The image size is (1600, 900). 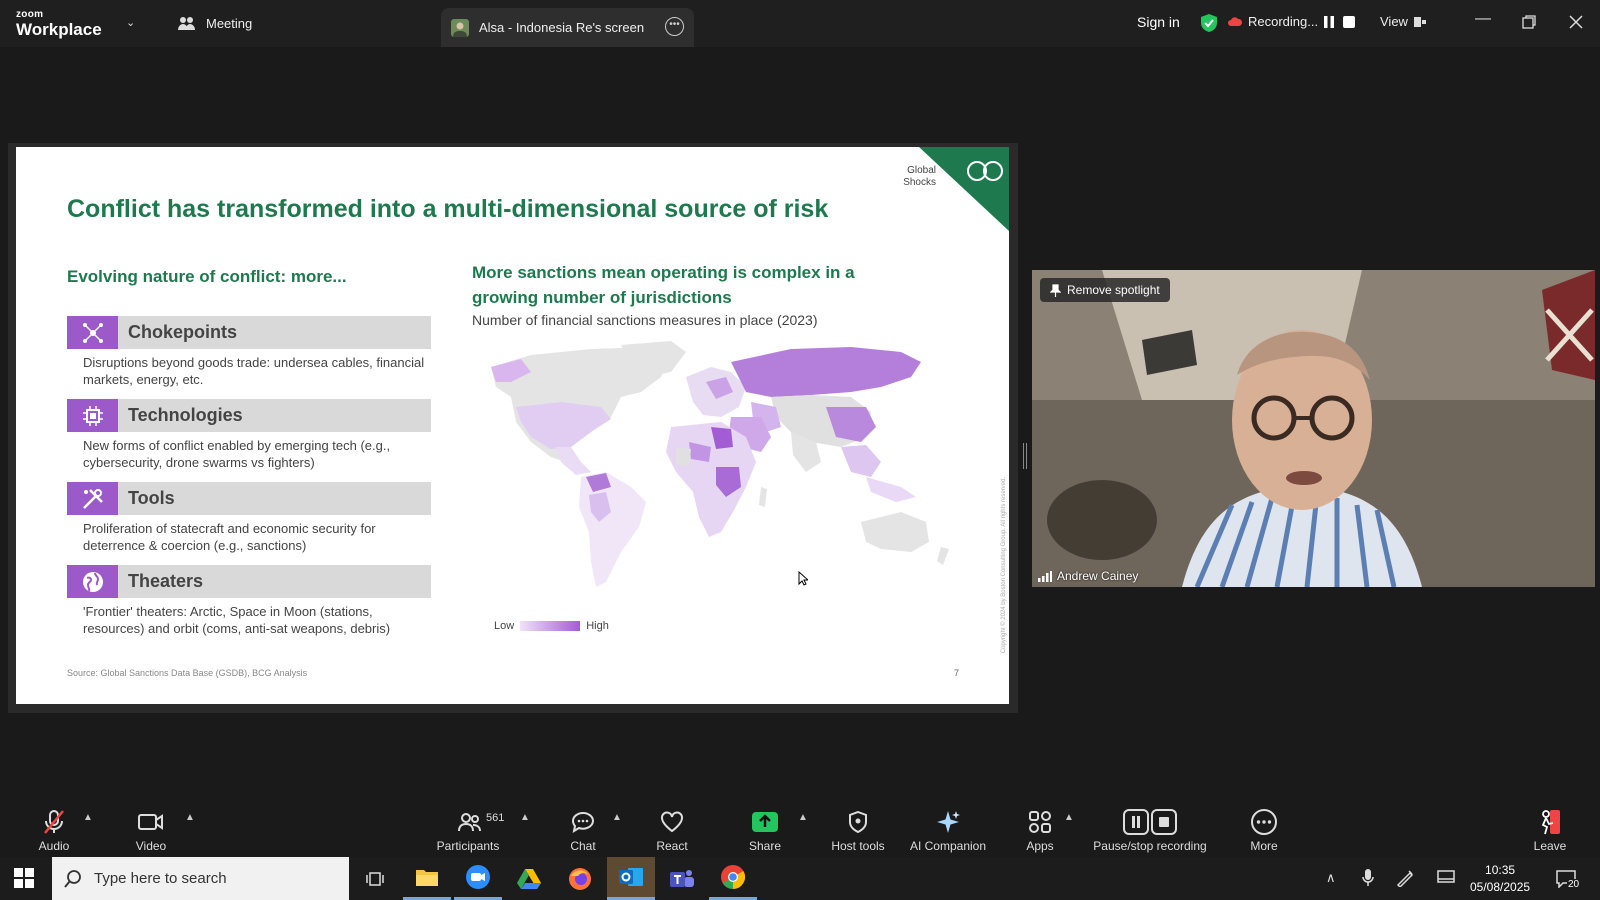 I want to click on chevron-down-icon: ⌄, so click(x=130, y=22).